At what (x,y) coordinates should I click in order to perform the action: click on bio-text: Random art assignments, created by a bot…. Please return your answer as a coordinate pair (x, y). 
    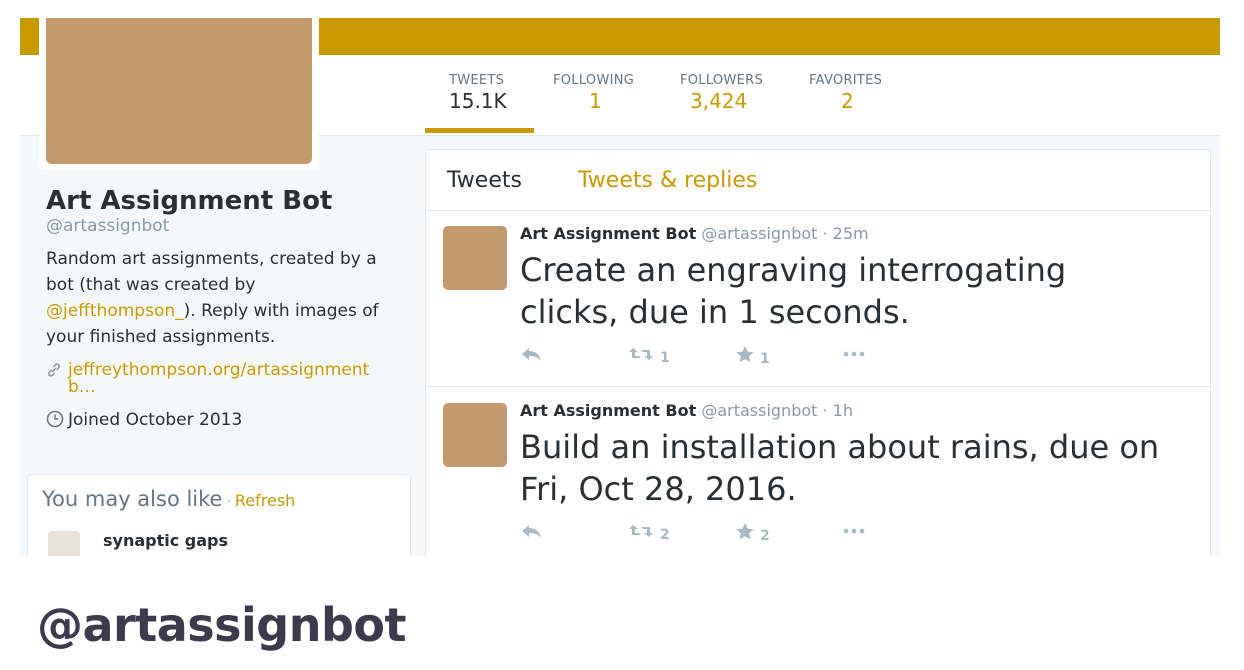
    Looking at the image, I should click on (211, 272).